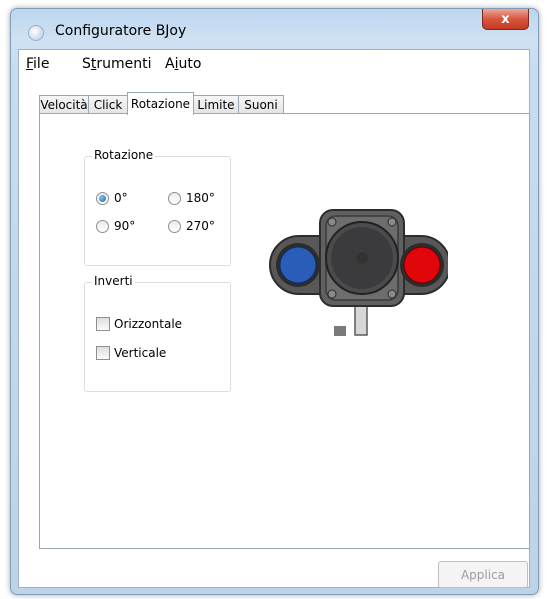 This screenshot has height=599, width=547. What do you see at coordinates (261, 104) in the screenshot?
I see `tab-suoni: Suoni` at bounding box center [261, 104].